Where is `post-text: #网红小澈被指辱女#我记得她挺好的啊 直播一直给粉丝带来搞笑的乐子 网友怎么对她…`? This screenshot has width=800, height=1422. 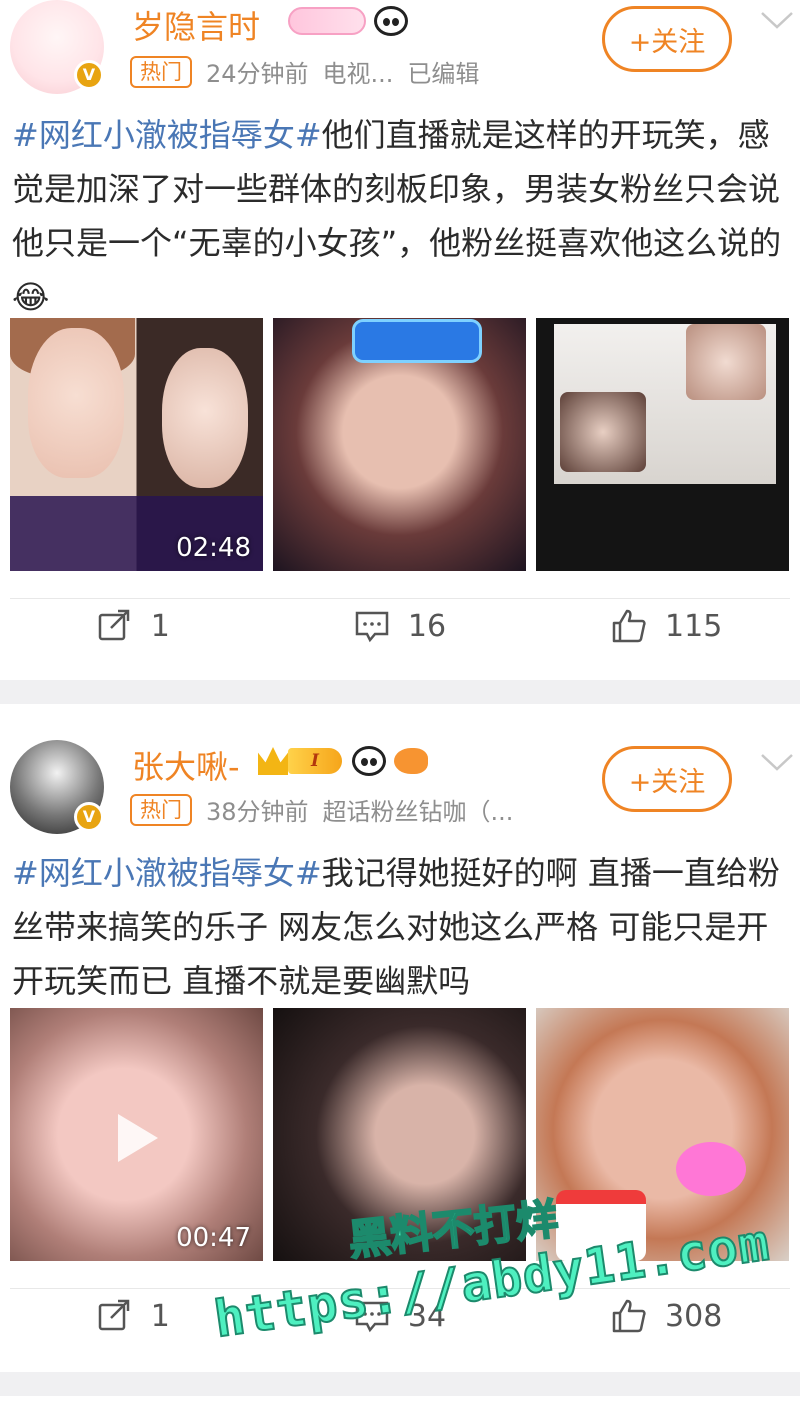
post-text: #网红小澈被指辱女#我记得她挺好的啊 直播一直给粉丝带来搞笑的乐子 网友怎么对她… is located at coordinates (402, 927).